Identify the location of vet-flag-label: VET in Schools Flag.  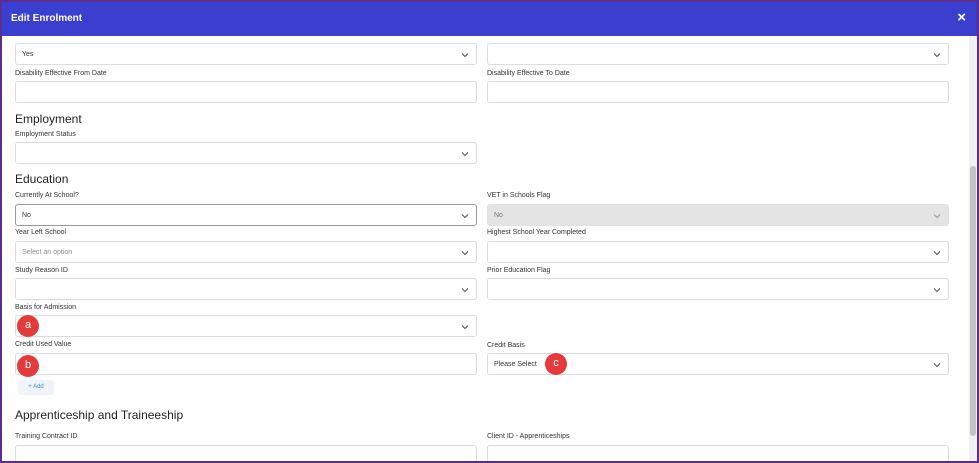
(519, 195).